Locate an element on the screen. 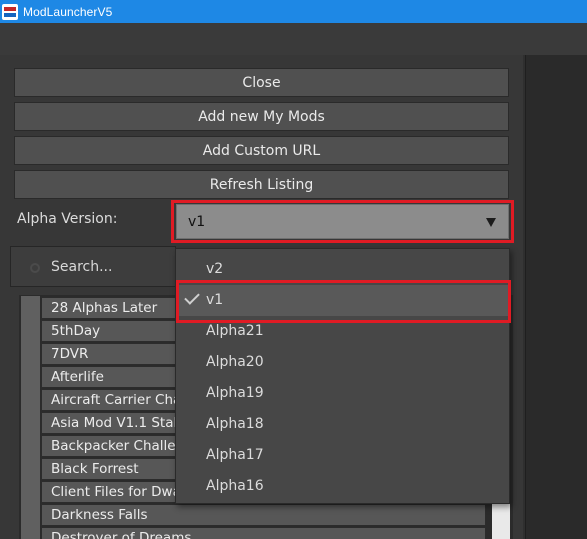  version-option-selected: v1 is located at coordinates (342, 300).